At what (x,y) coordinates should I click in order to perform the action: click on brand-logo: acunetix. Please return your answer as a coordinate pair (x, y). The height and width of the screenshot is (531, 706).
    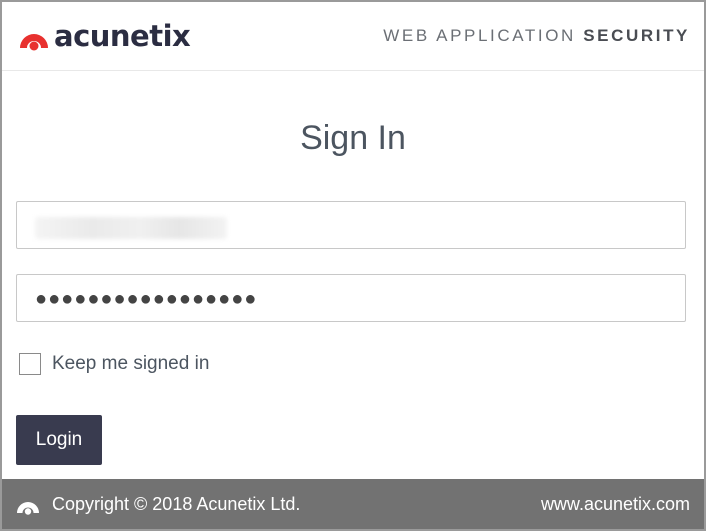
    Looking at the image, I should click on (104, 36).